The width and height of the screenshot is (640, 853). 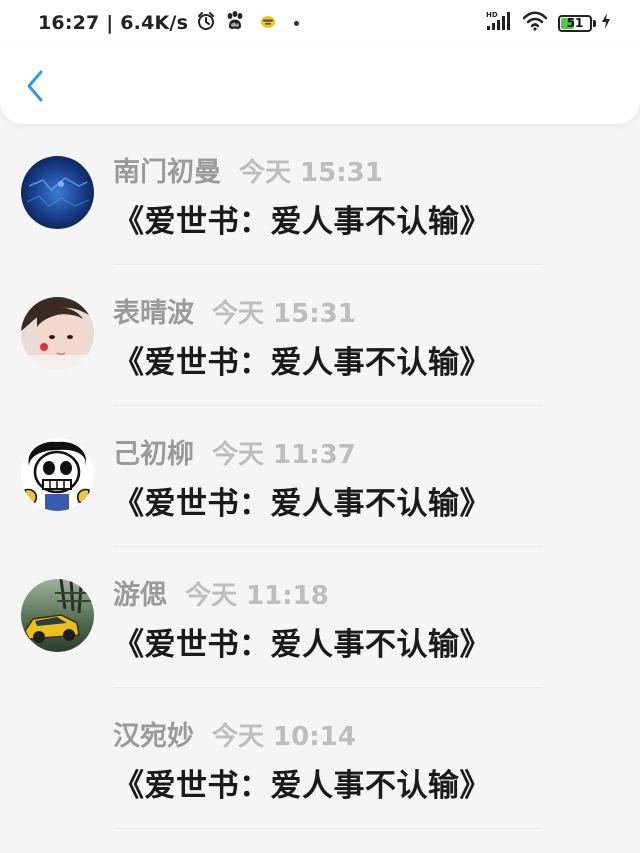 I want to click on dot-icon, so click(x=297, y=23).